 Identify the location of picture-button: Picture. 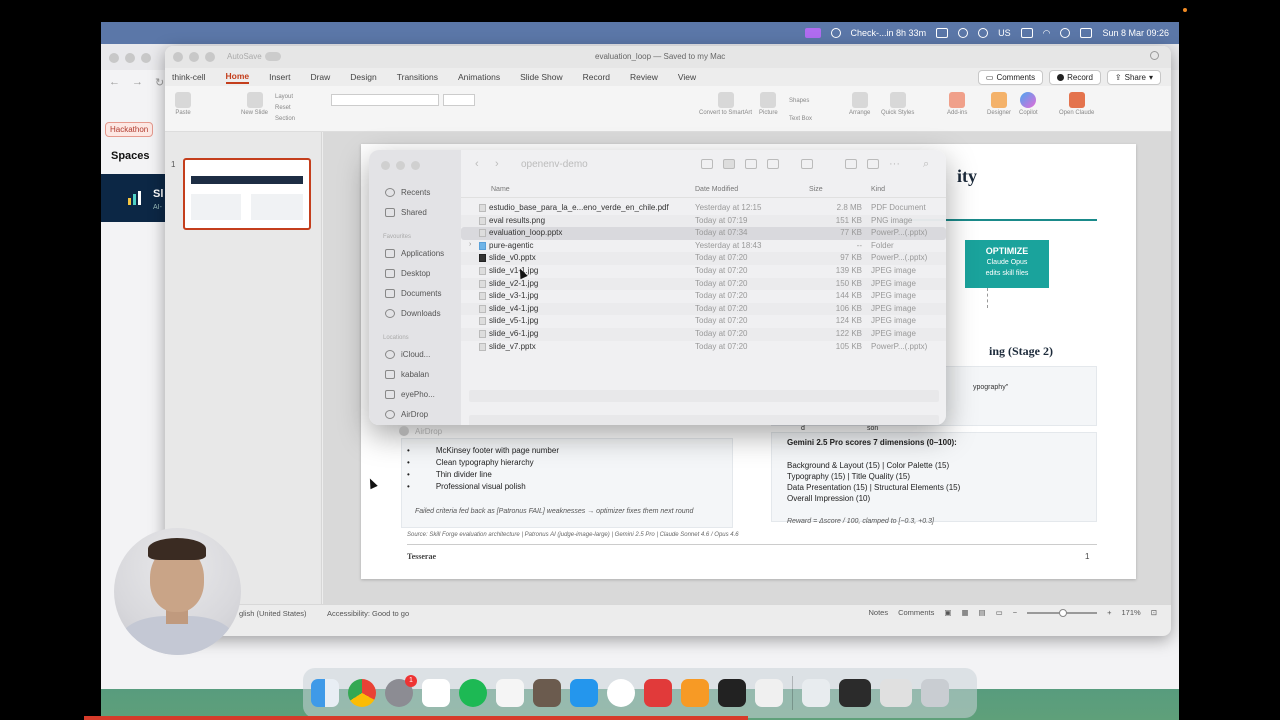
(768, 104).